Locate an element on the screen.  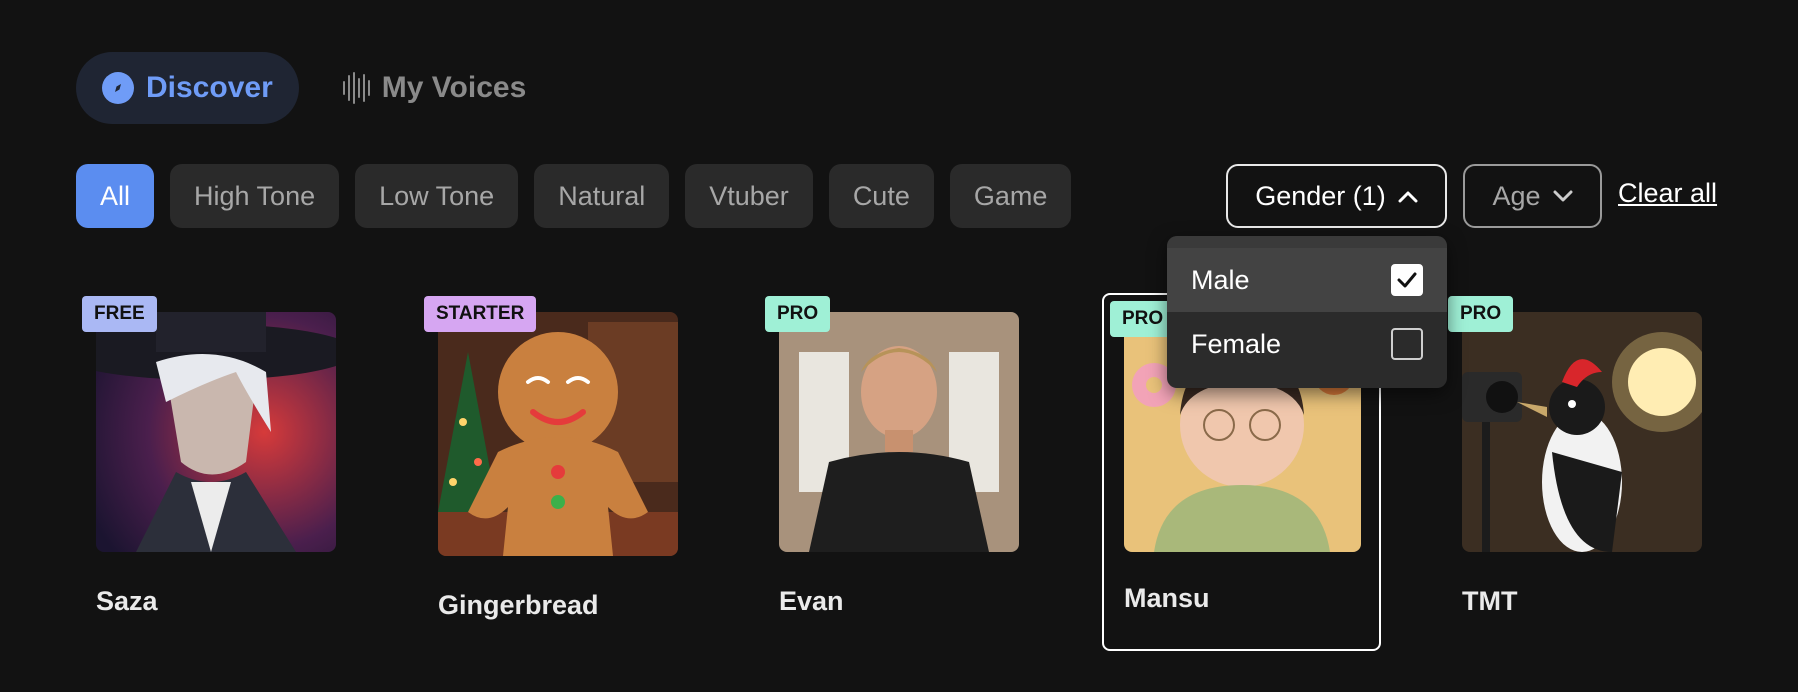
voice-avatar-tmt is located at coordinates (1582, 432).